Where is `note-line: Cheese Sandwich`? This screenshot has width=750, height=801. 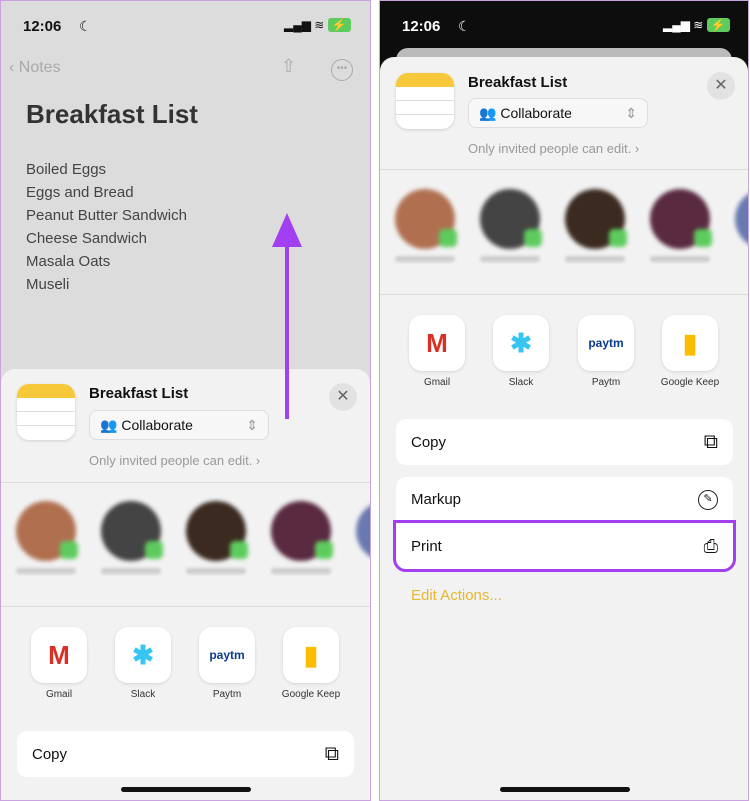 note-line: Cheese Sandwich is located at coordinates (86, 238).